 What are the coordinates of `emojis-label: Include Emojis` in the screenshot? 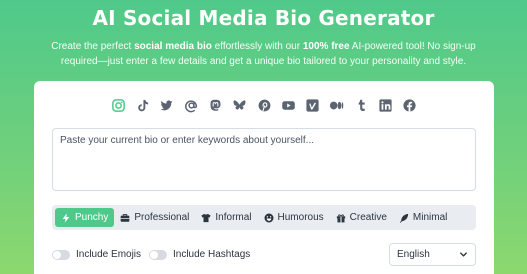 It's located at (109, 254).